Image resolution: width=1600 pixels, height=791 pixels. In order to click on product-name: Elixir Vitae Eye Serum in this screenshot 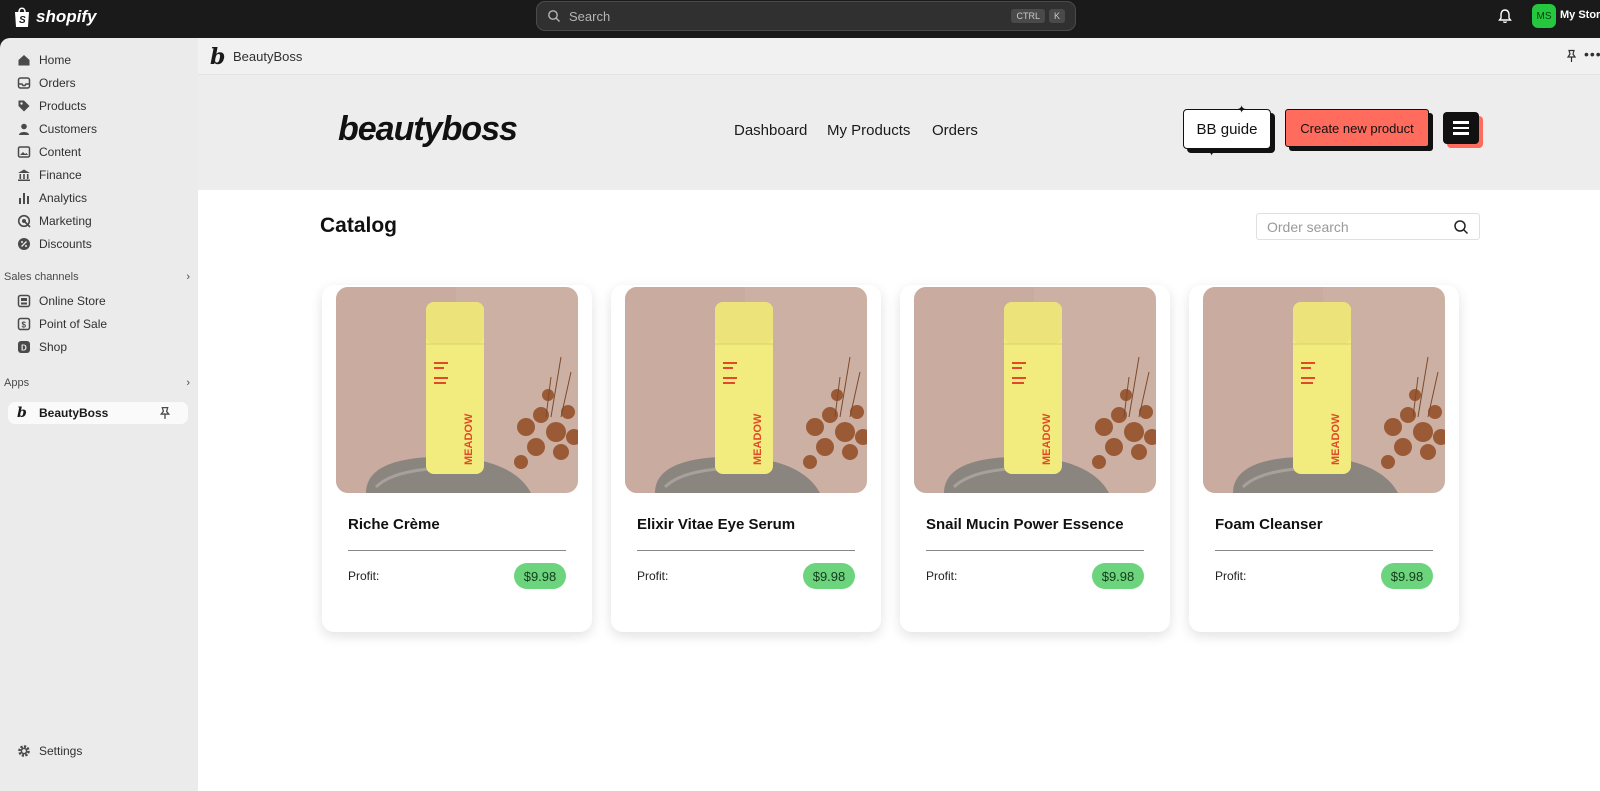, I will do `click(716, 524)`.